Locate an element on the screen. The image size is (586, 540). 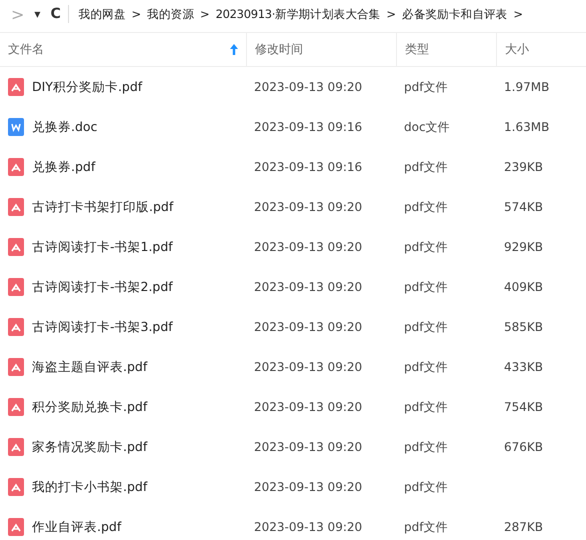
file-name: 兑换券.pdf is located at coordinates (64, 167).